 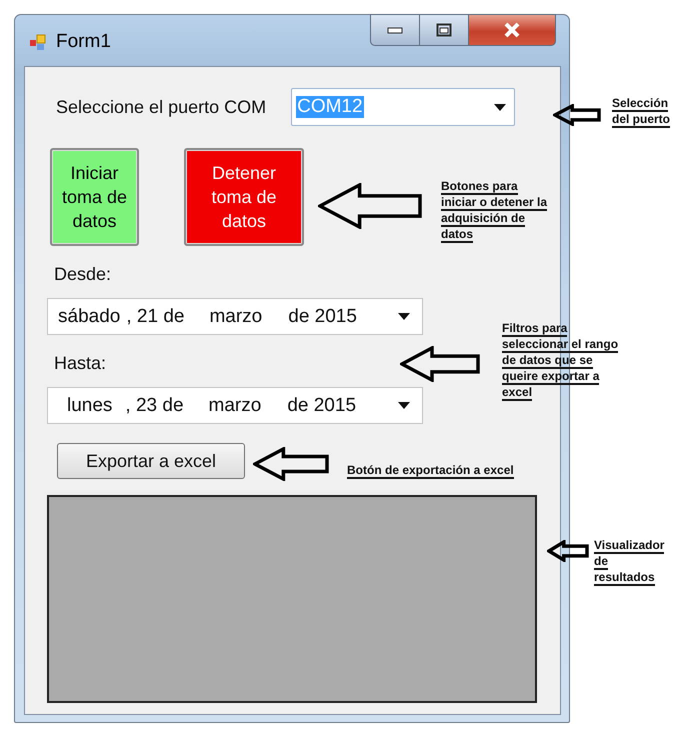 I want to click on close-icon, so click(x=512, y=30).